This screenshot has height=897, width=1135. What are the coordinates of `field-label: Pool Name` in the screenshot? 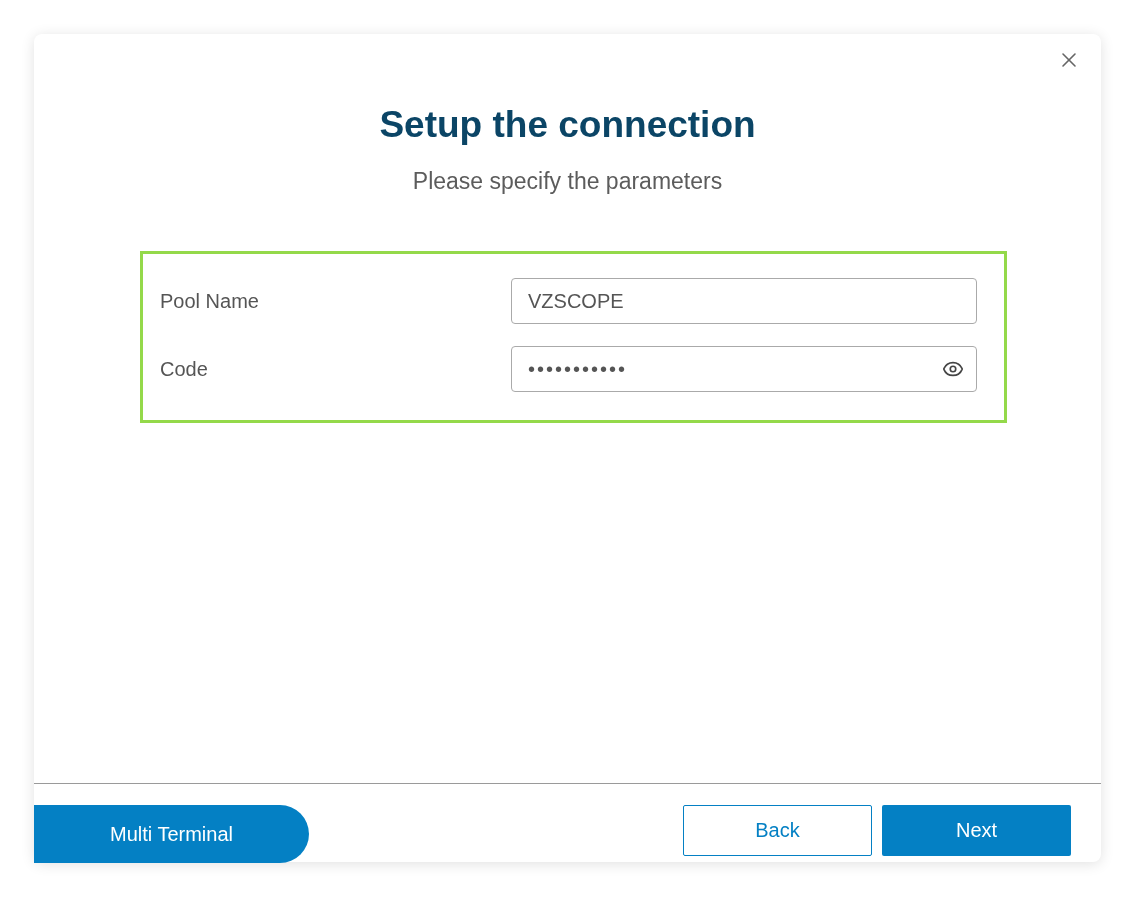 It's located at (209, 301).